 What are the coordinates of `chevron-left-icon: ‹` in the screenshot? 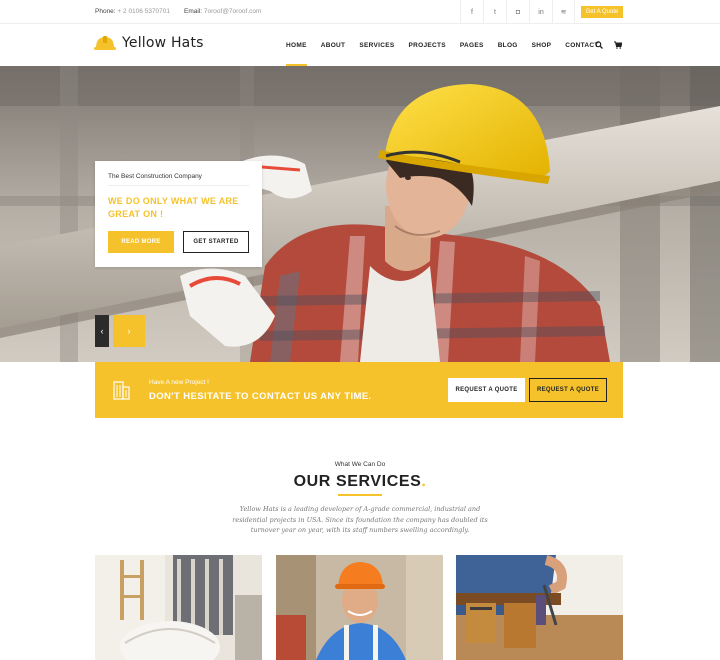 It's located at (102, 331).